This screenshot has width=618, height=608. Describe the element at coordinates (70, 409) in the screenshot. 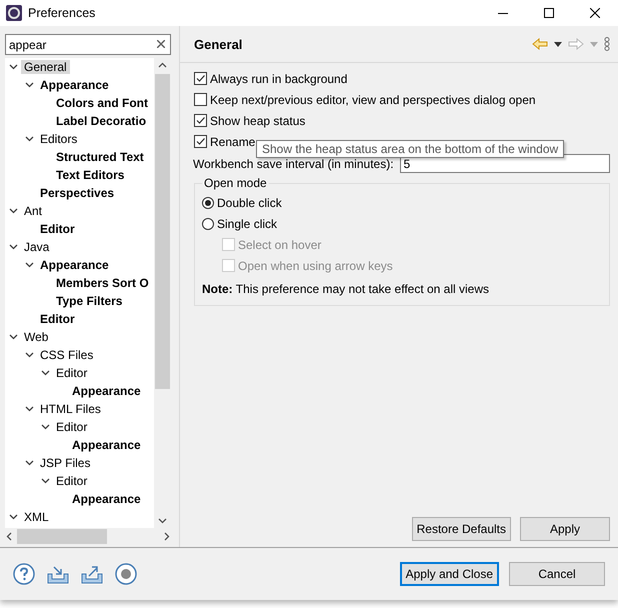

I see `tree-item: HTML Files` at that location.